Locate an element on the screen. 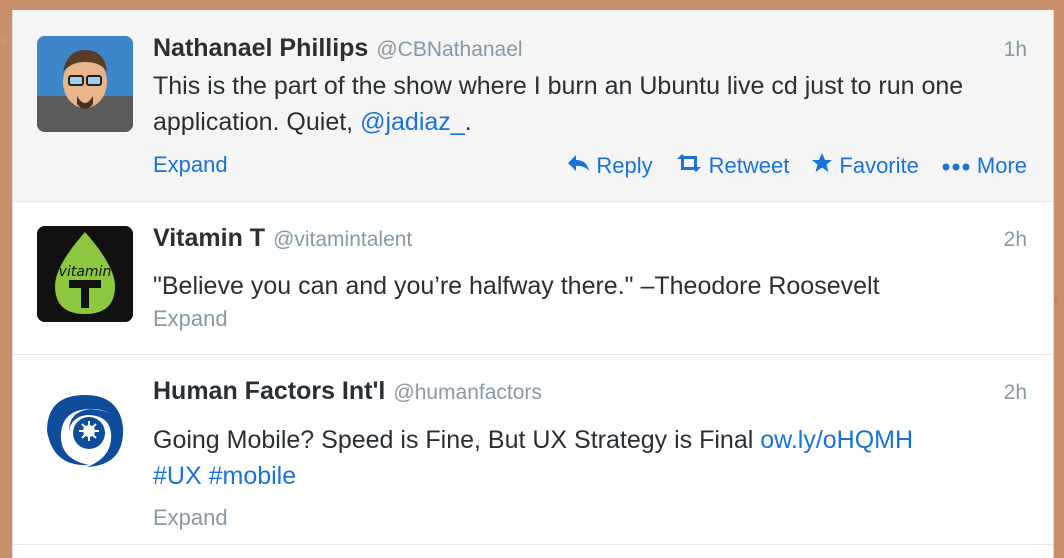 This screenshot has width=1064, height=558. url-link: ow.ly/oHQMH is located at coordinates (836, 440).